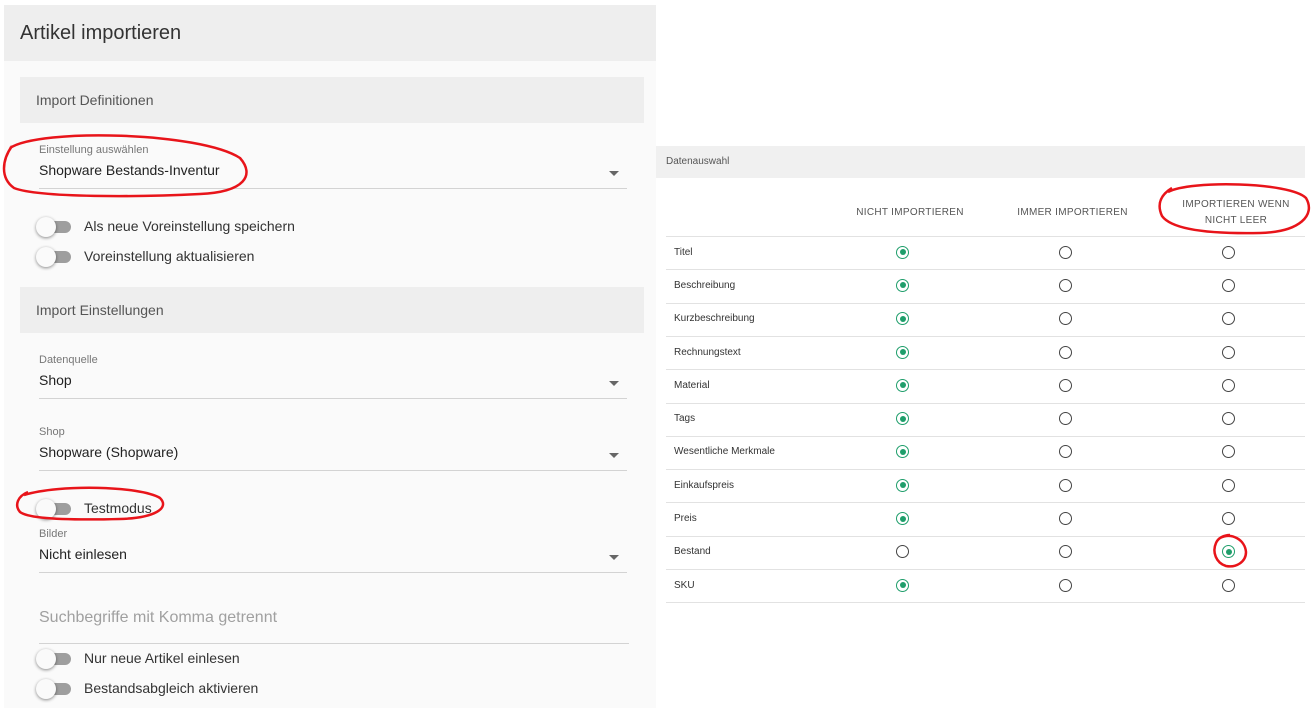 The width and height of the screenshot is (1313, 708). Describe the element at coordinates (1236, 212) in the screenshot. I see `column-header-import-if-not-empty: IMPORTIEREN WENN NICHT LEER` at that location.